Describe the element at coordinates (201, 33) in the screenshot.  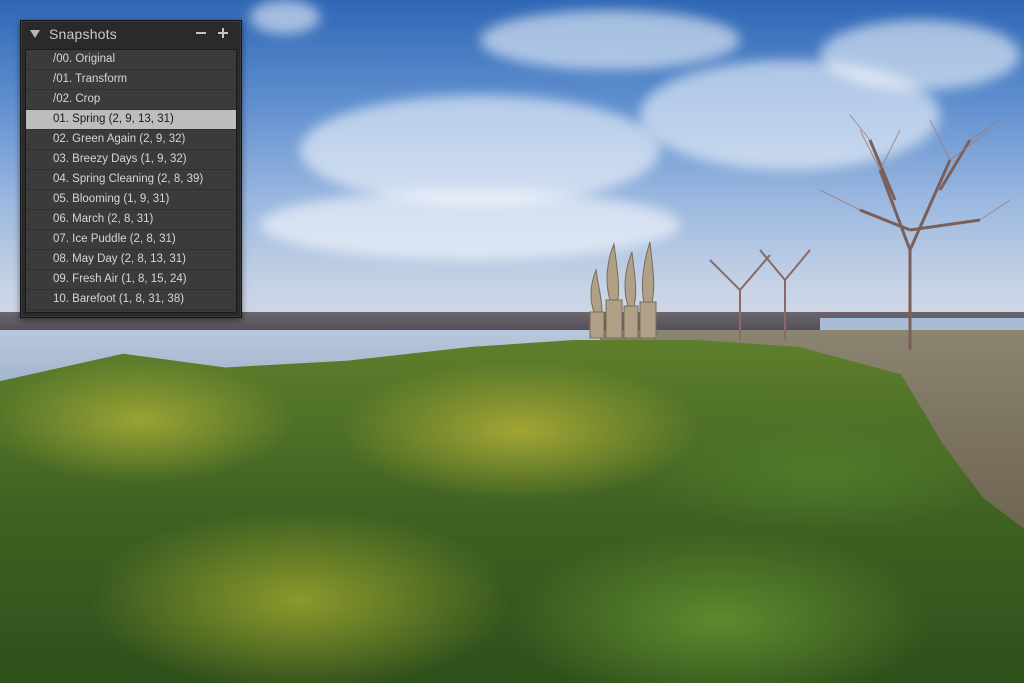
I see `minus-icon` at that location.